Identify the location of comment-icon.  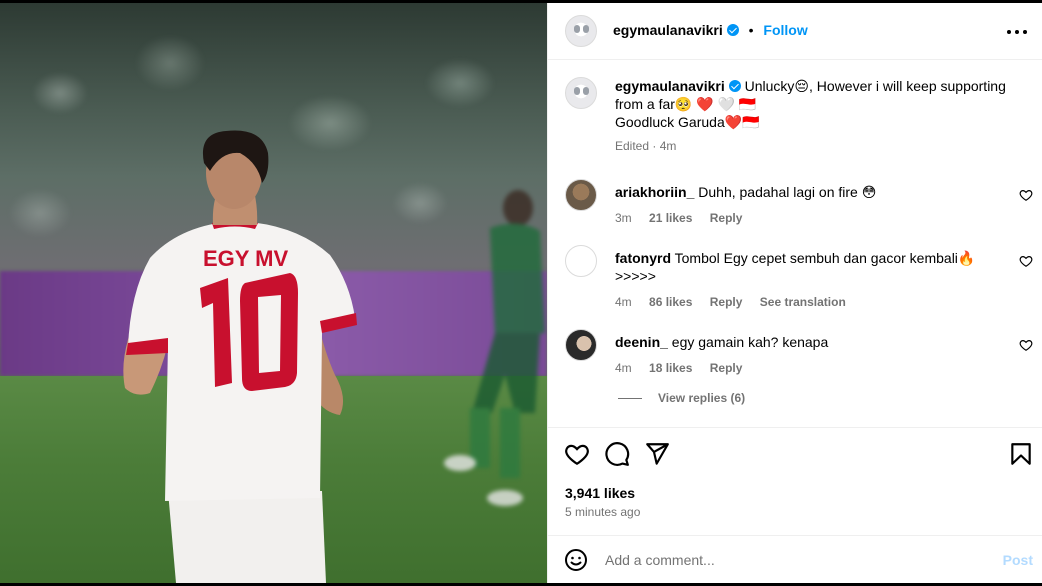
(617, 454).